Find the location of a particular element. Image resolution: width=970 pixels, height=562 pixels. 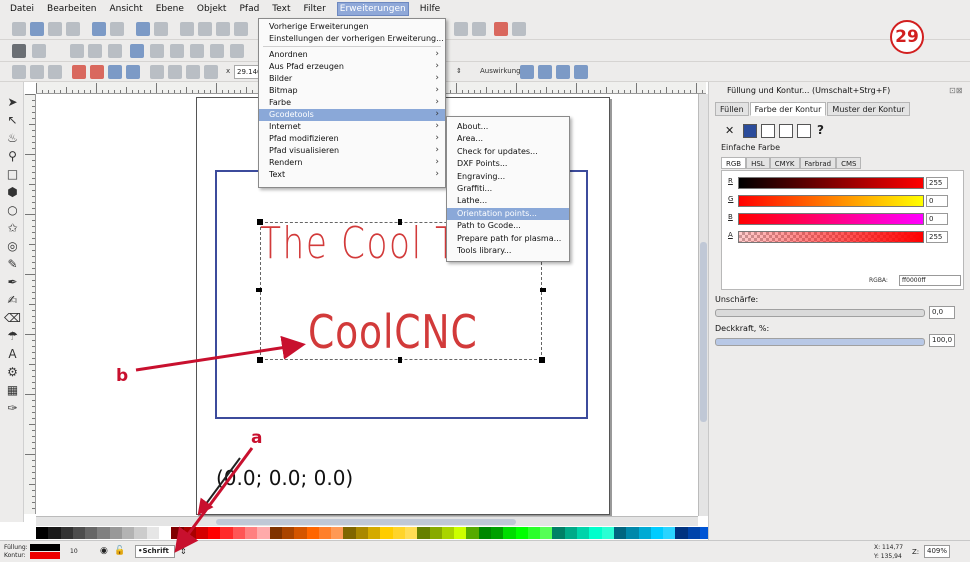

arrow-a is located at coordinates (214, 500).